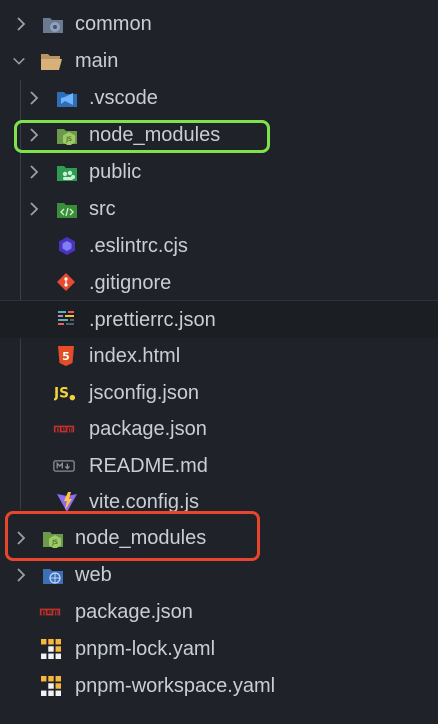  Describe the element at coordinates (148, 466) in the screenshot. I see `tree-item-label: README.md` at that location.